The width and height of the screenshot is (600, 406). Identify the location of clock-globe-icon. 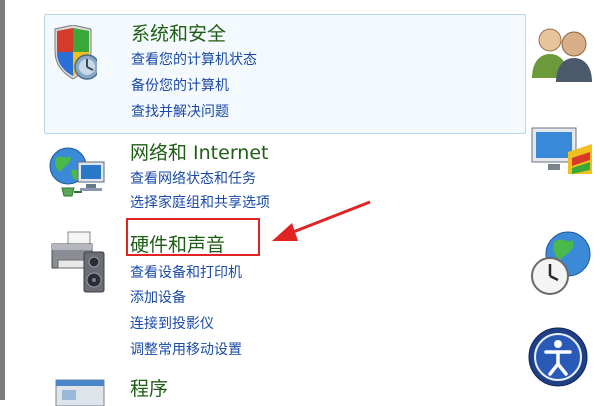
(561, 263).